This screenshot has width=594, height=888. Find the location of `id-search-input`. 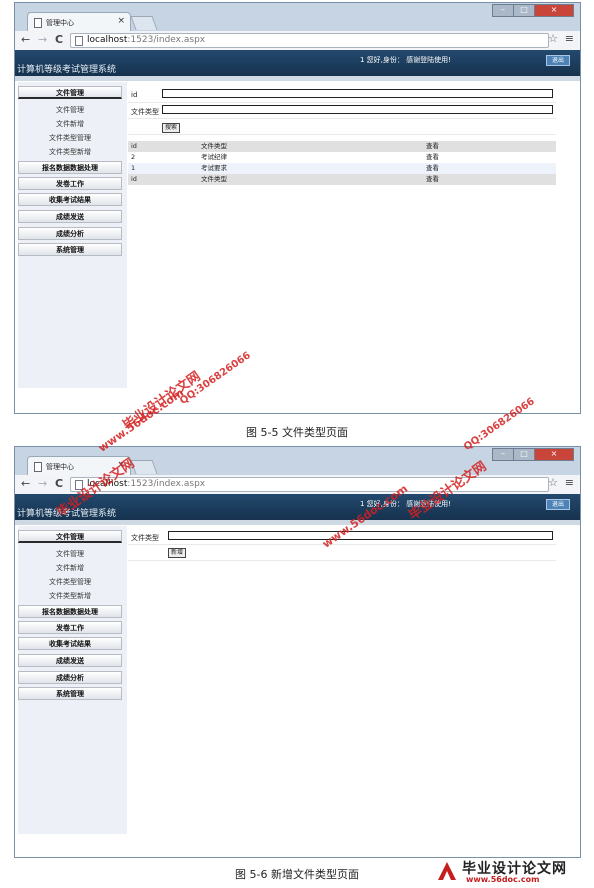

id-search-input is located at coordinates (357, 93).